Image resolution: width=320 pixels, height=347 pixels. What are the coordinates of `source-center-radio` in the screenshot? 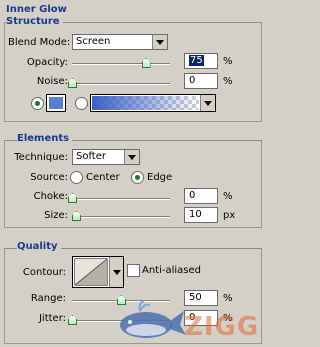 It's located at (76, 177).